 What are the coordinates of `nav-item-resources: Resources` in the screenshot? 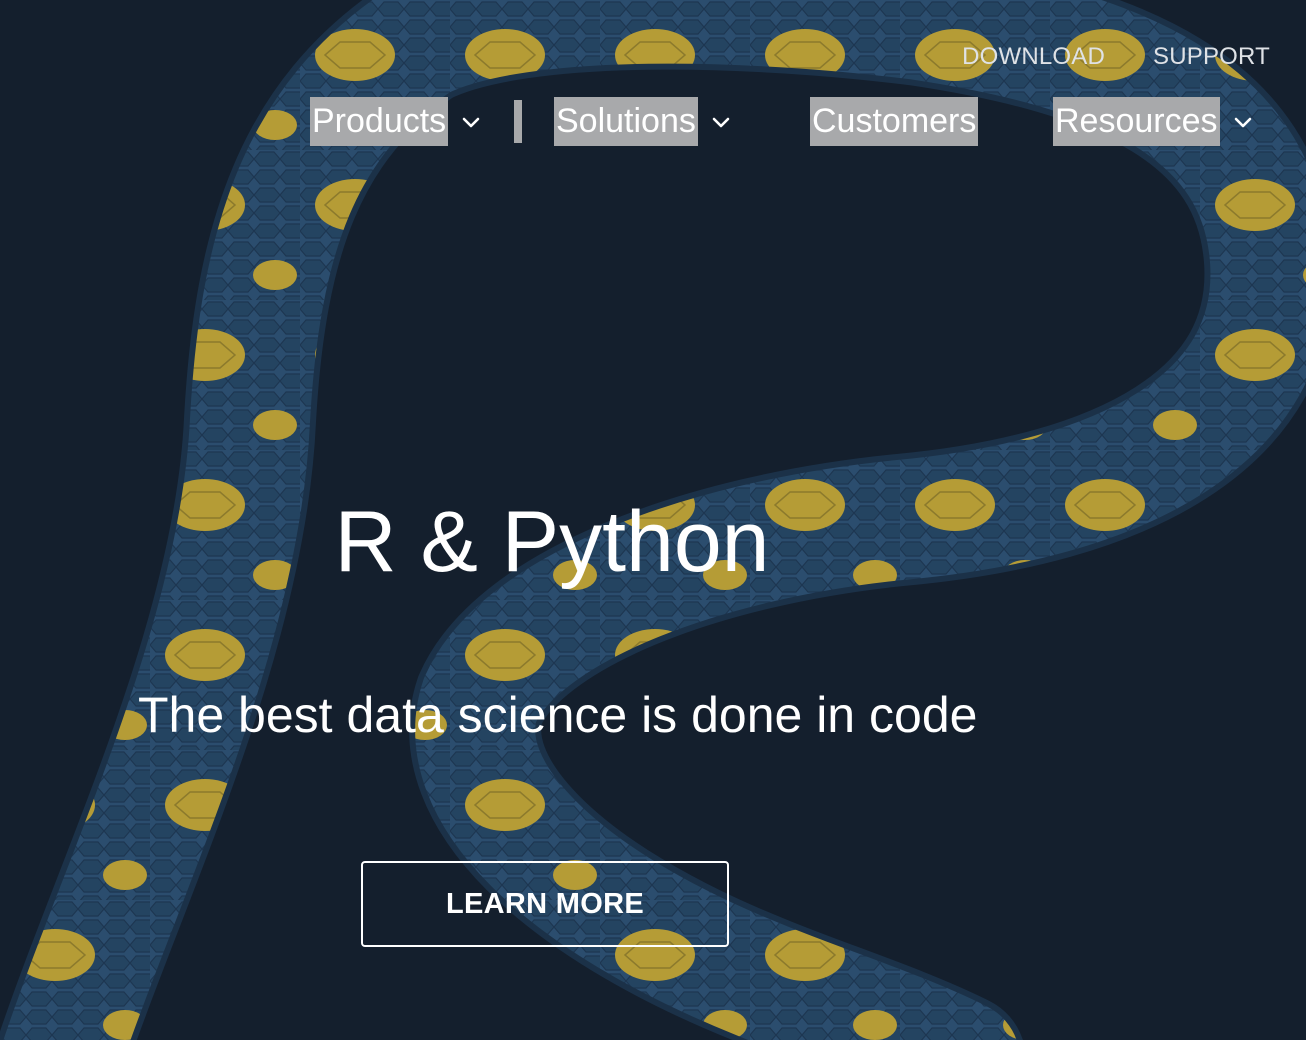 It's located at (1153, 121).